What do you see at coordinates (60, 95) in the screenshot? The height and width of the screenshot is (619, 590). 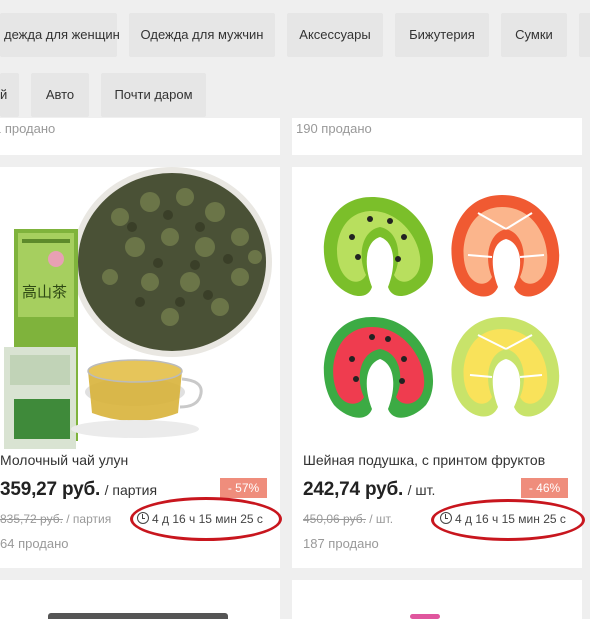 I see `category-auto: Авто` at bounding box center [60, 95].